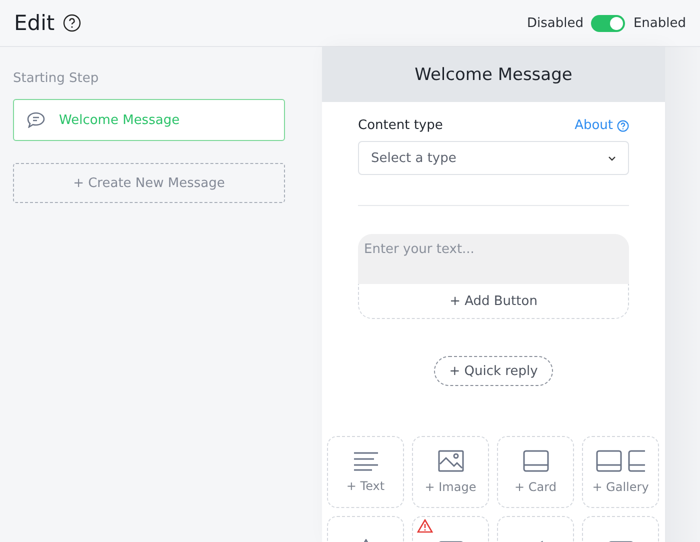 This screenshot has height=542, width=700. What do you see at coordinates (451, 461) in the screenshot?
I see `image-icon` at bounding box center [451, 461].